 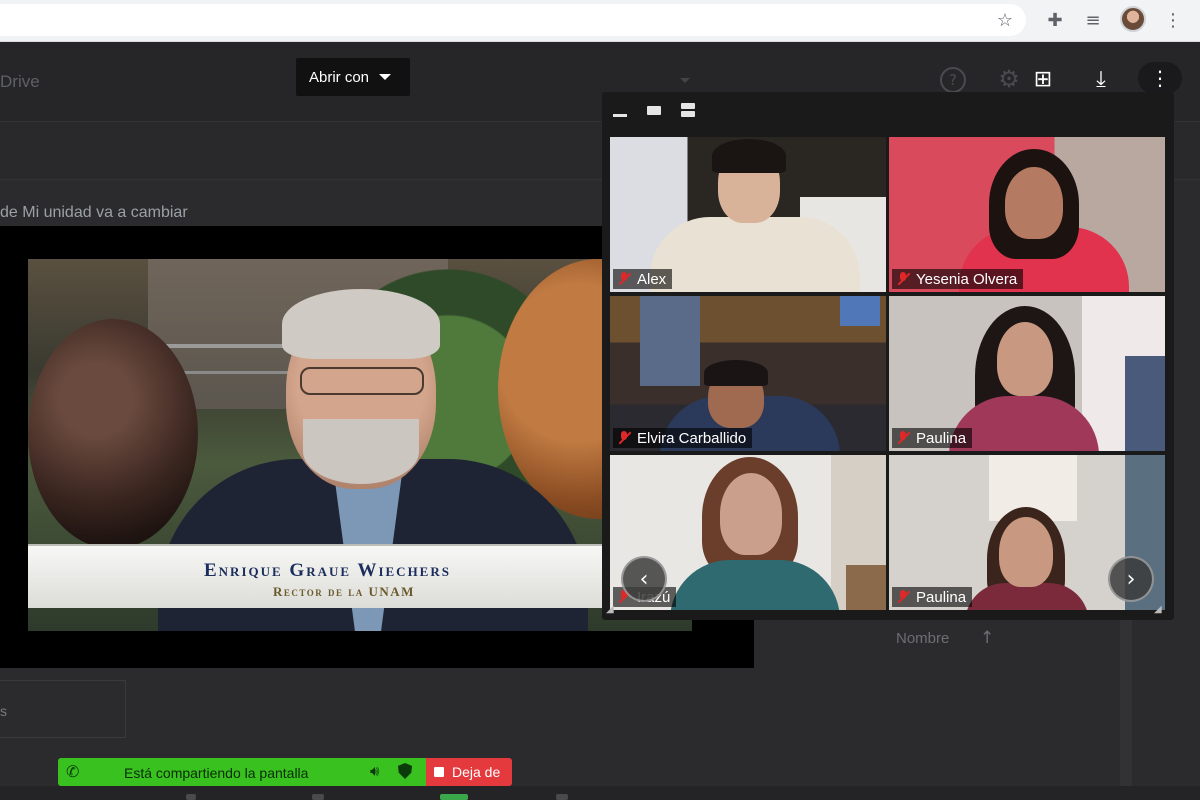 I want to click on more-icon: ⋮, so click(x=1160, y=78).